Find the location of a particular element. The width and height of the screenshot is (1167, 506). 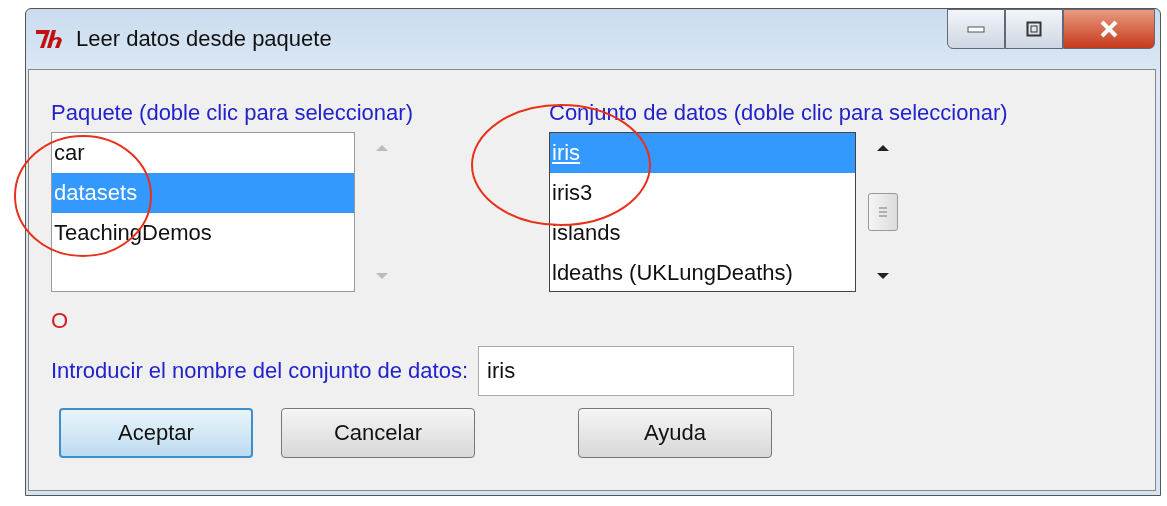

minimize-icon is located at coordinates (976, 29).